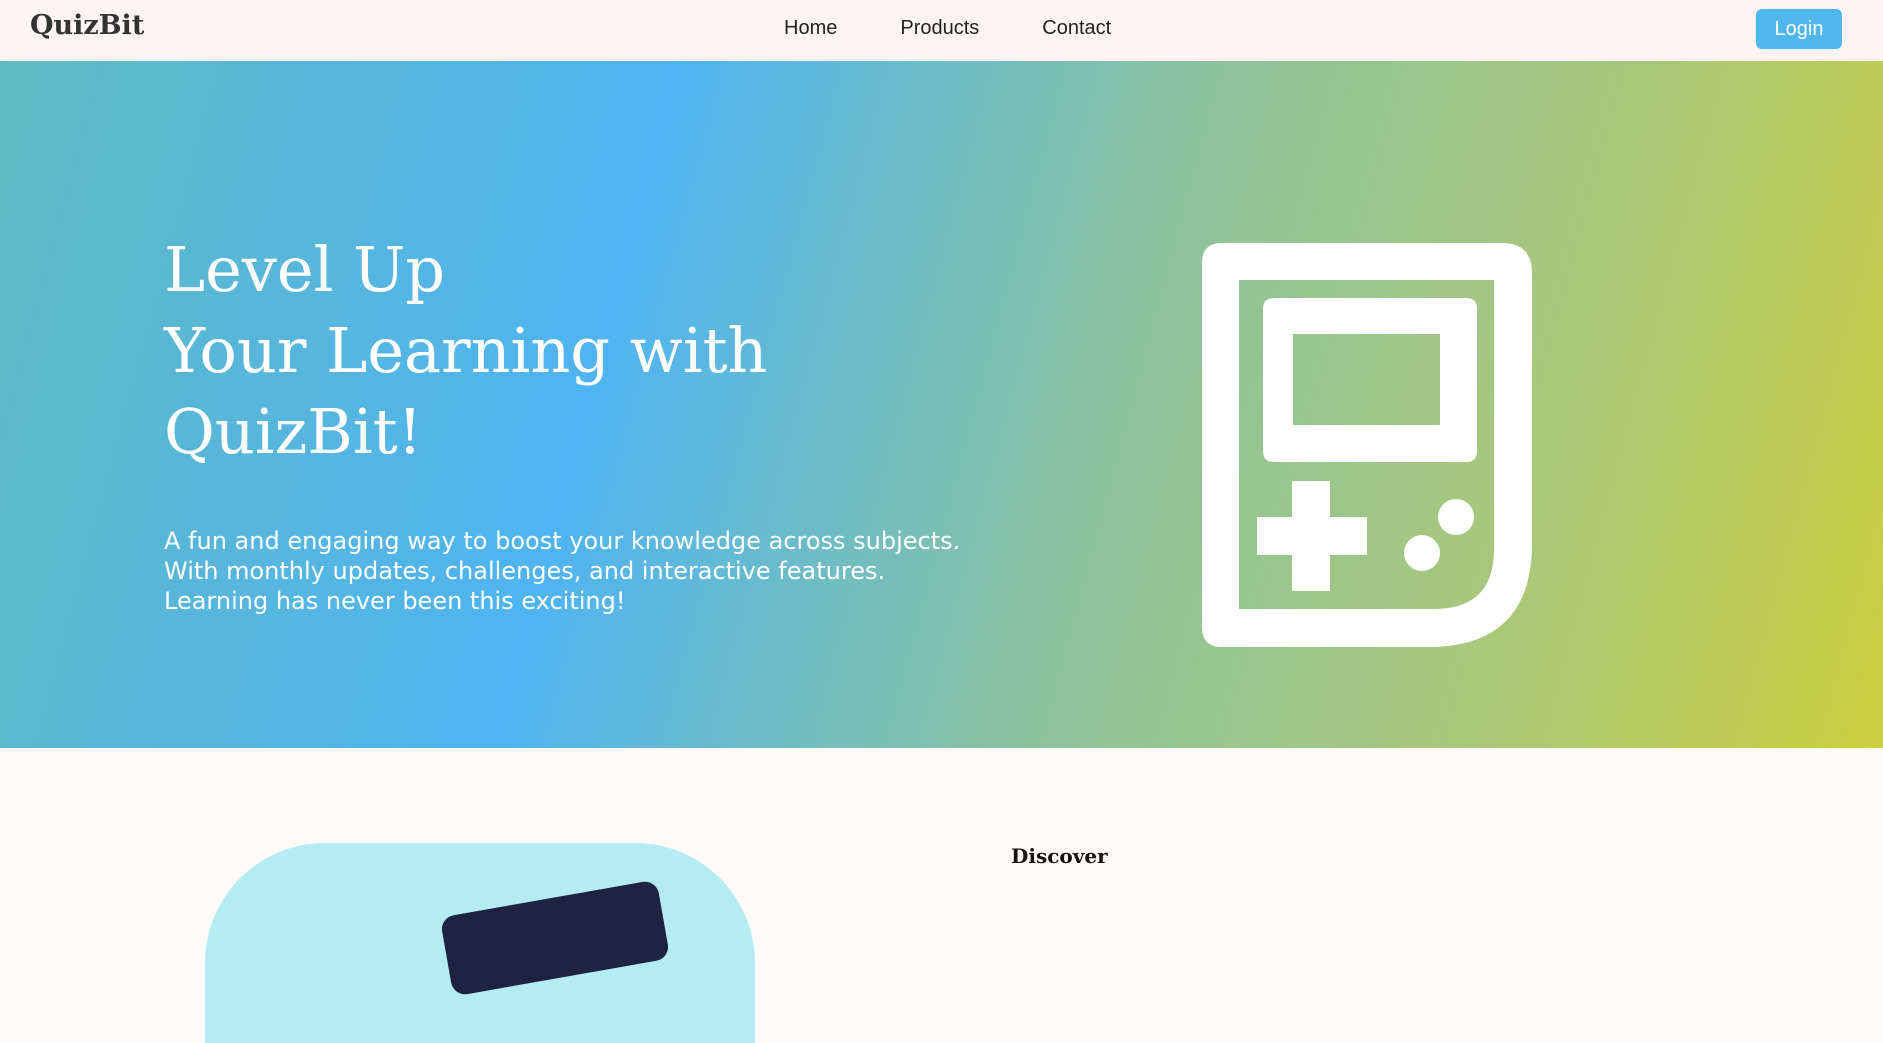 This screenshot has height=1043, width=1883. Describe the element at coordinates (1367, 445) in the screenshot. I see `gameboy-icon` at that location.